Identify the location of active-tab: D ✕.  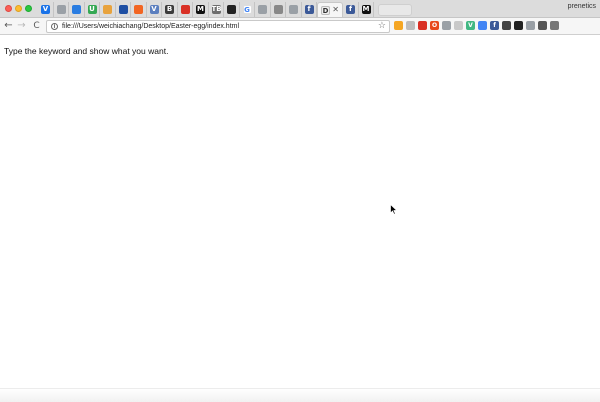
(330, 9).